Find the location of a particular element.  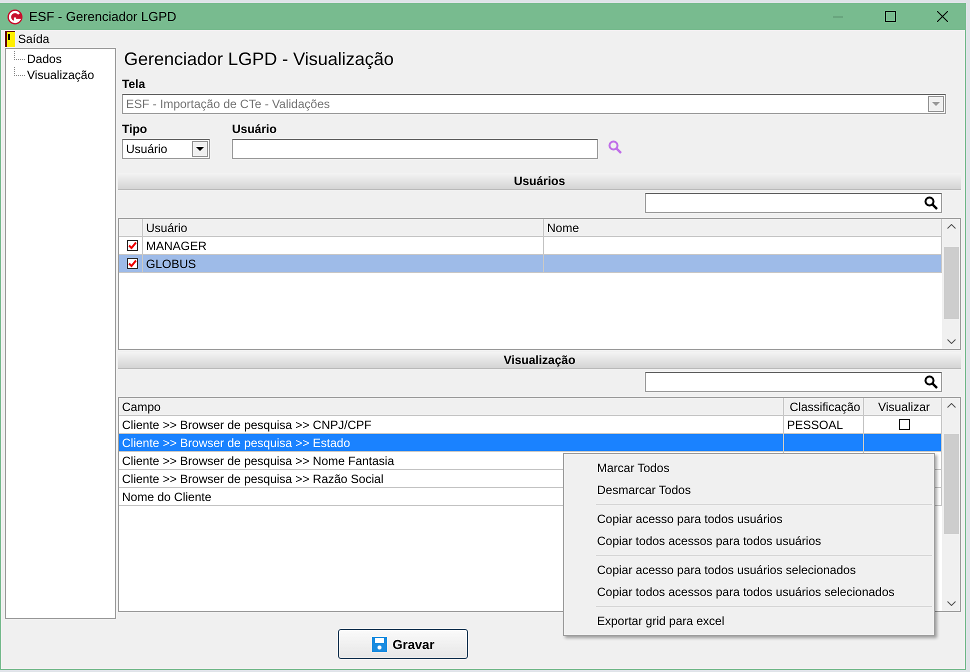

table-cell: Cliente >> Browser de pesquisa >> Razão Social is located at coordinates (253, 479).